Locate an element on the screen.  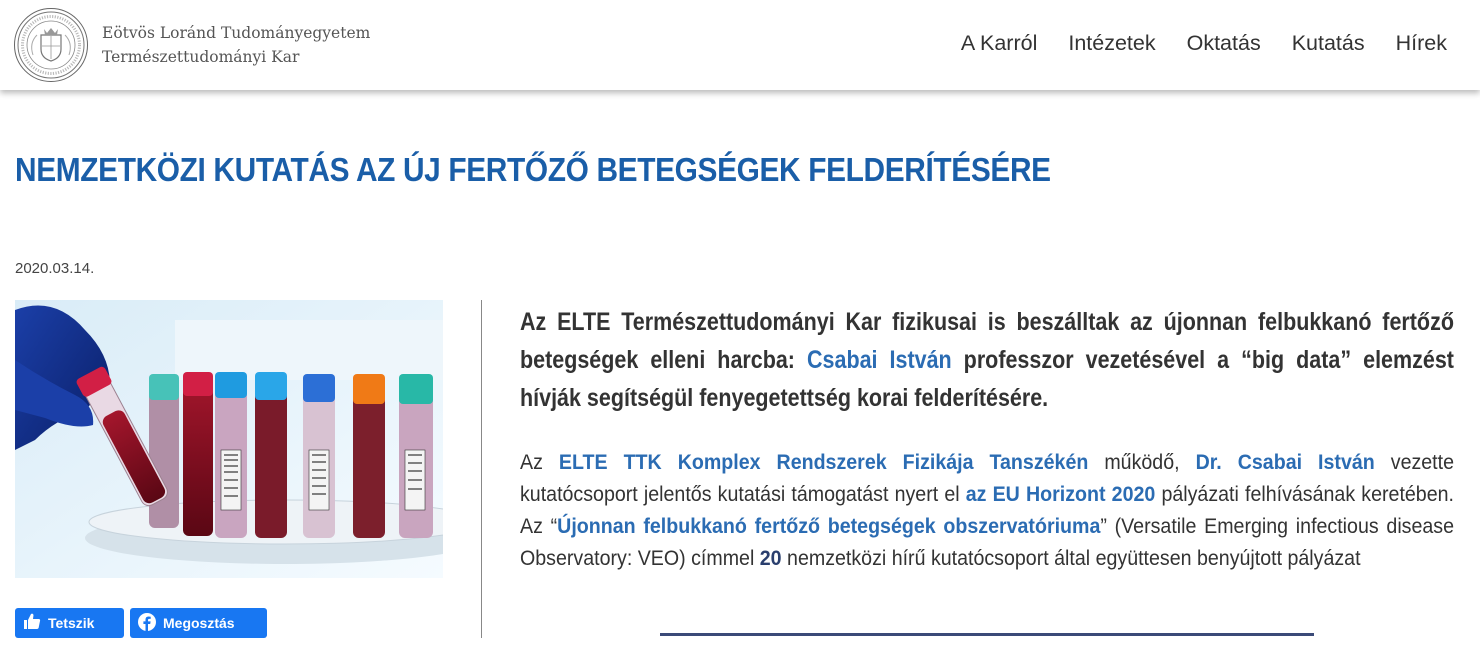
nav-item-a-karrol: A Karról is located at coordinates (999, 43).